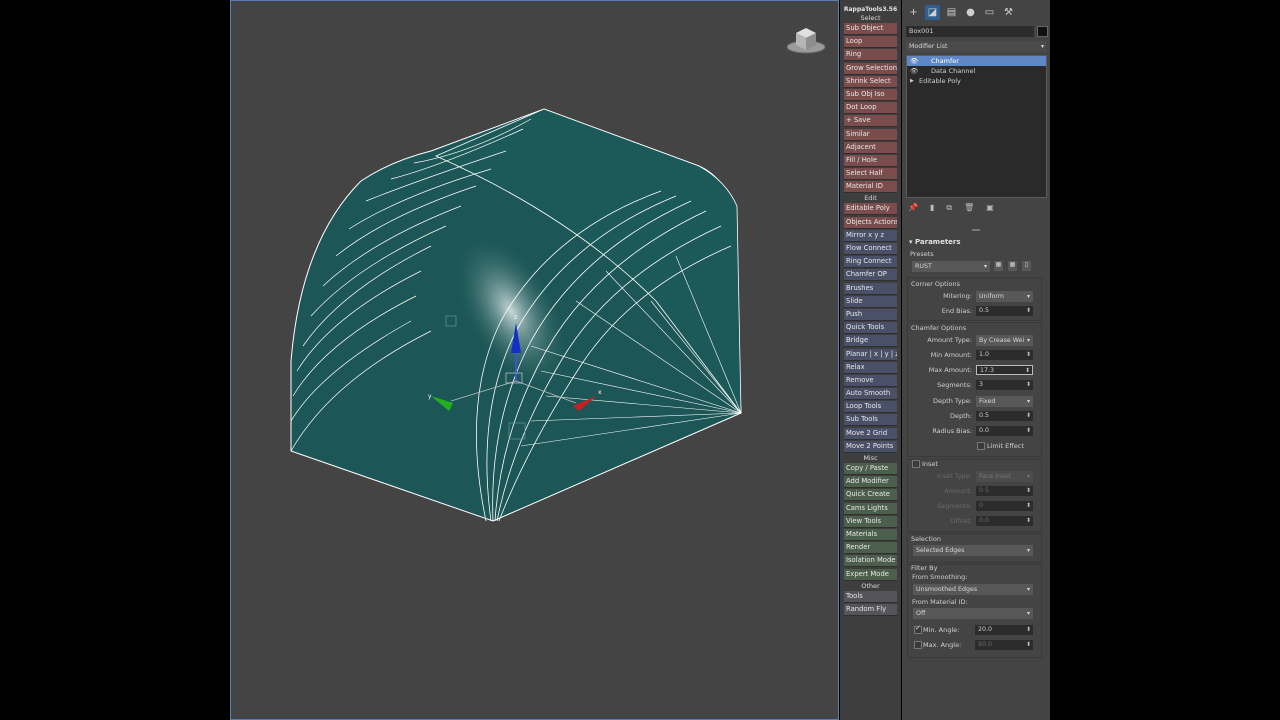  I want to click on rappa-button-brushes: Brushes, so click(870, 288).